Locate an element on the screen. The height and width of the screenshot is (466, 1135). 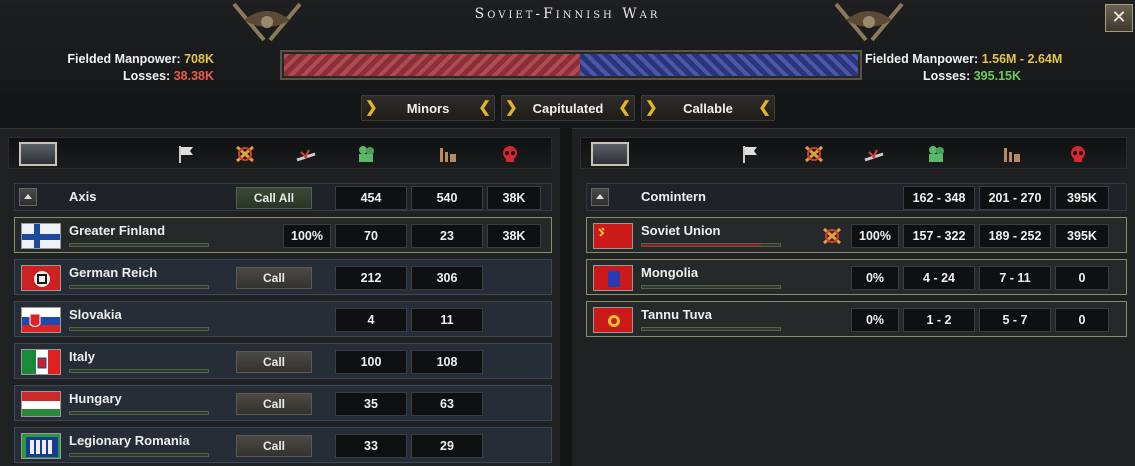
war-participation: 0% is located at coordinates (875, 320).